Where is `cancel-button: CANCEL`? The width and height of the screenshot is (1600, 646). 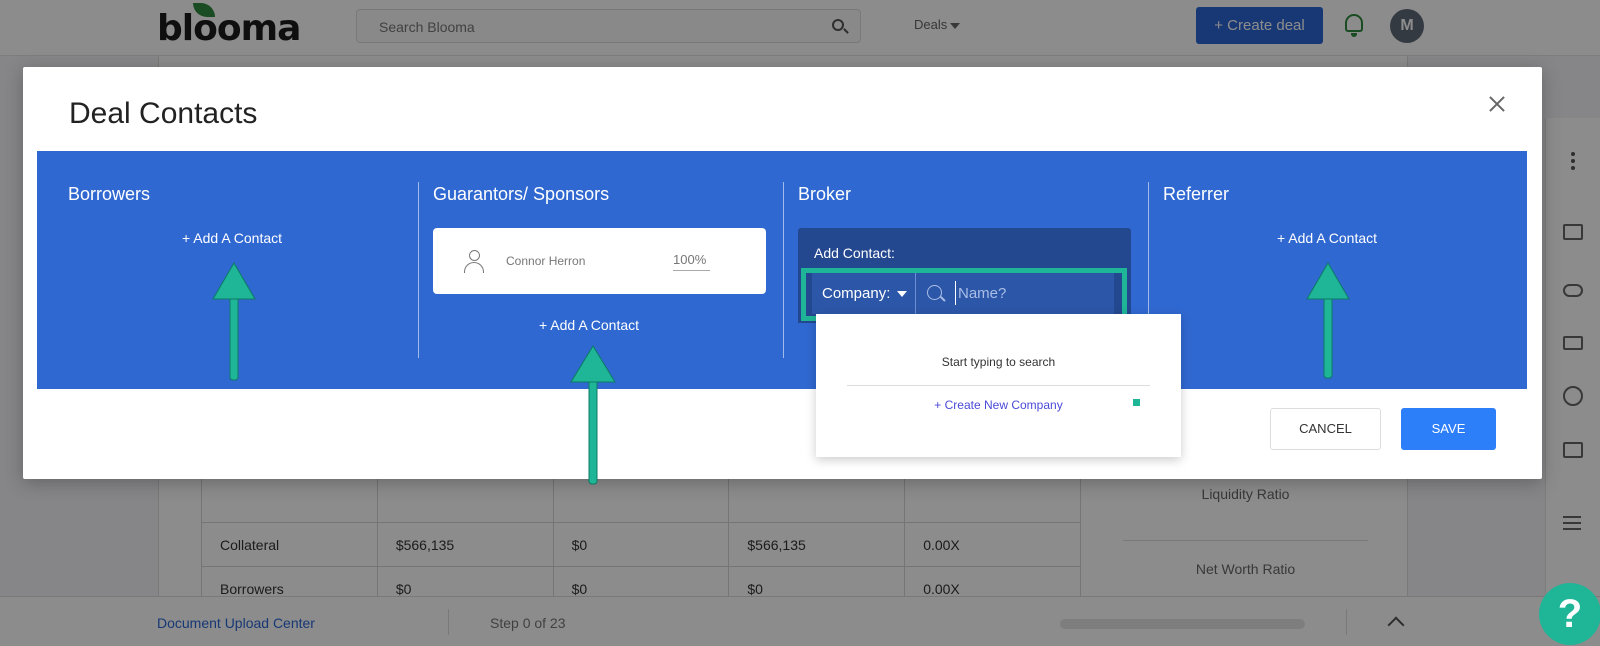
cancel-button: CANCEL is located at coordinates (1325, 429).